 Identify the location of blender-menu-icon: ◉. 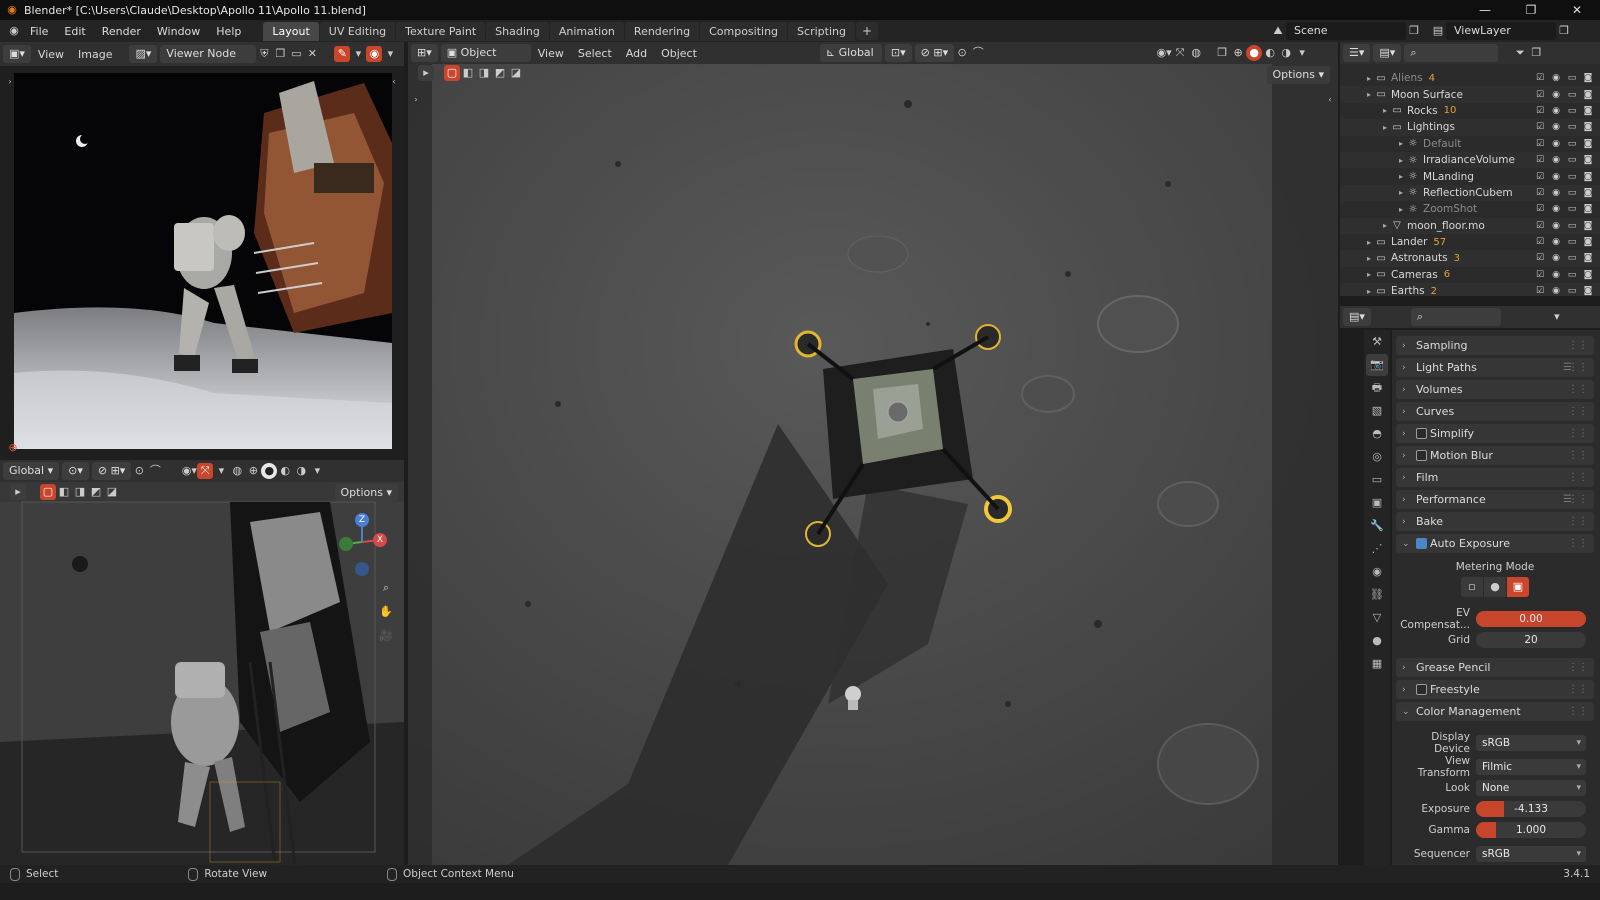
(14, 31).